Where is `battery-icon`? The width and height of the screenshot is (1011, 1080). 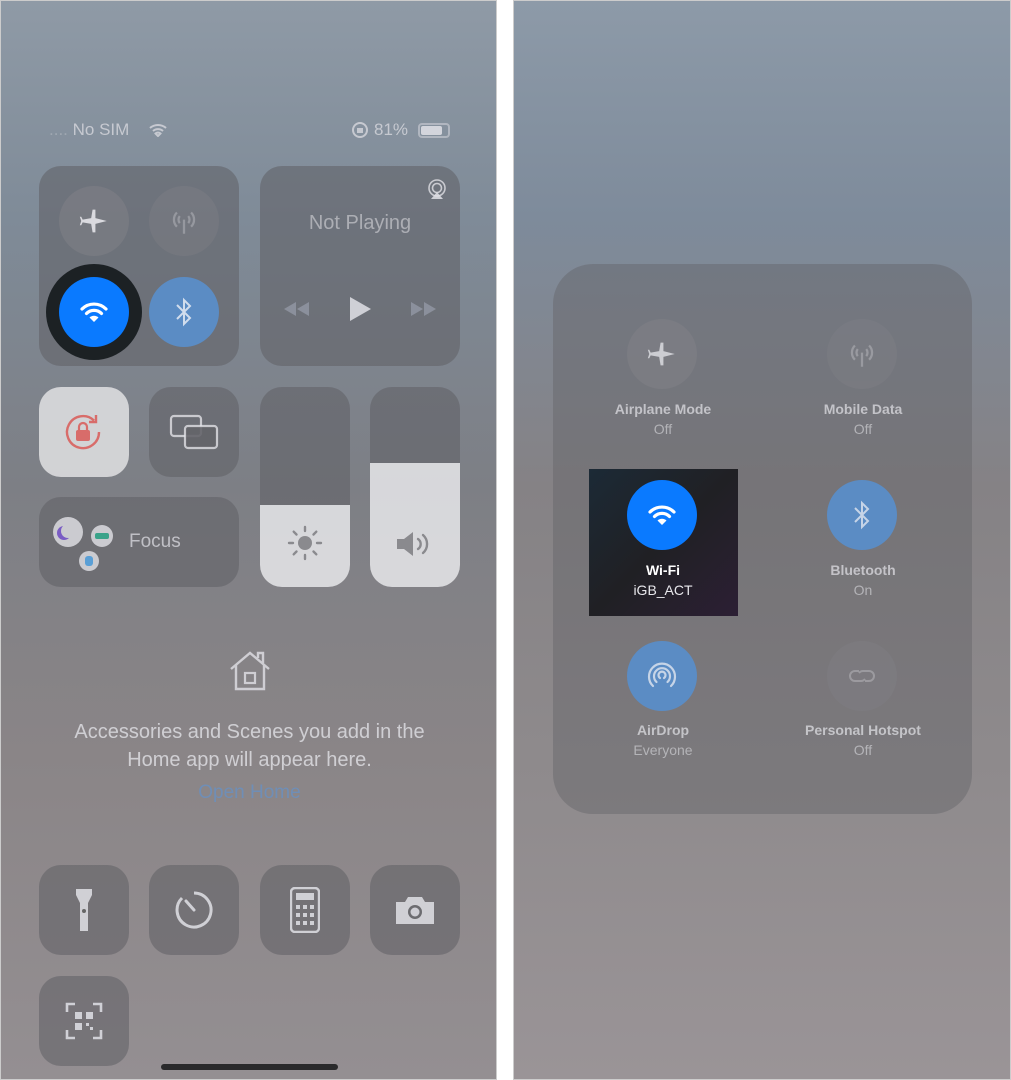
battery-icon is located at coordinates (434, 130).